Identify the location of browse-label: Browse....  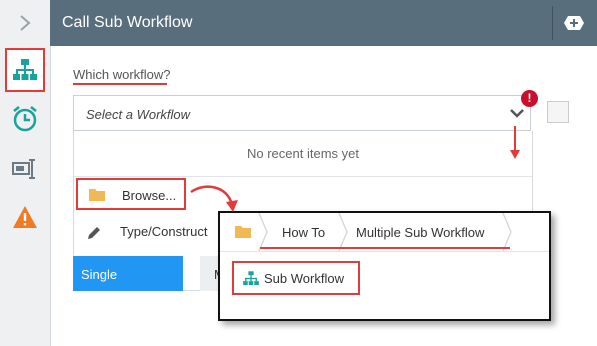
(149, 195).